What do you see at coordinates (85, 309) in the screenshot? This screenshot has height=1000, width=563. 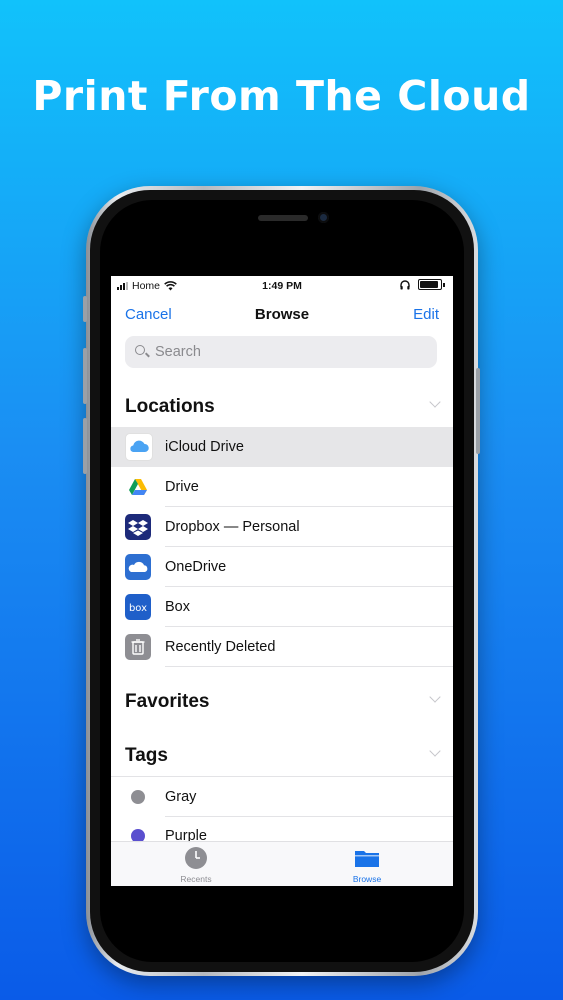 I see `mute-switch` at bounding box center [85, 309].